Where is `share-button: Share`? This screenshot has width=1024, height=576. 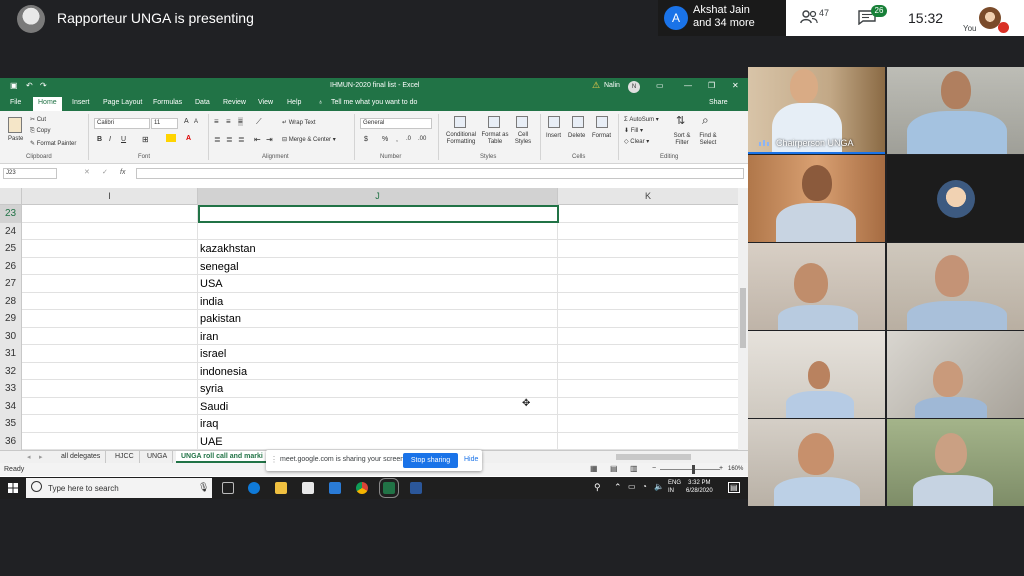
share-button: Share is located at coordinates (718, 102).